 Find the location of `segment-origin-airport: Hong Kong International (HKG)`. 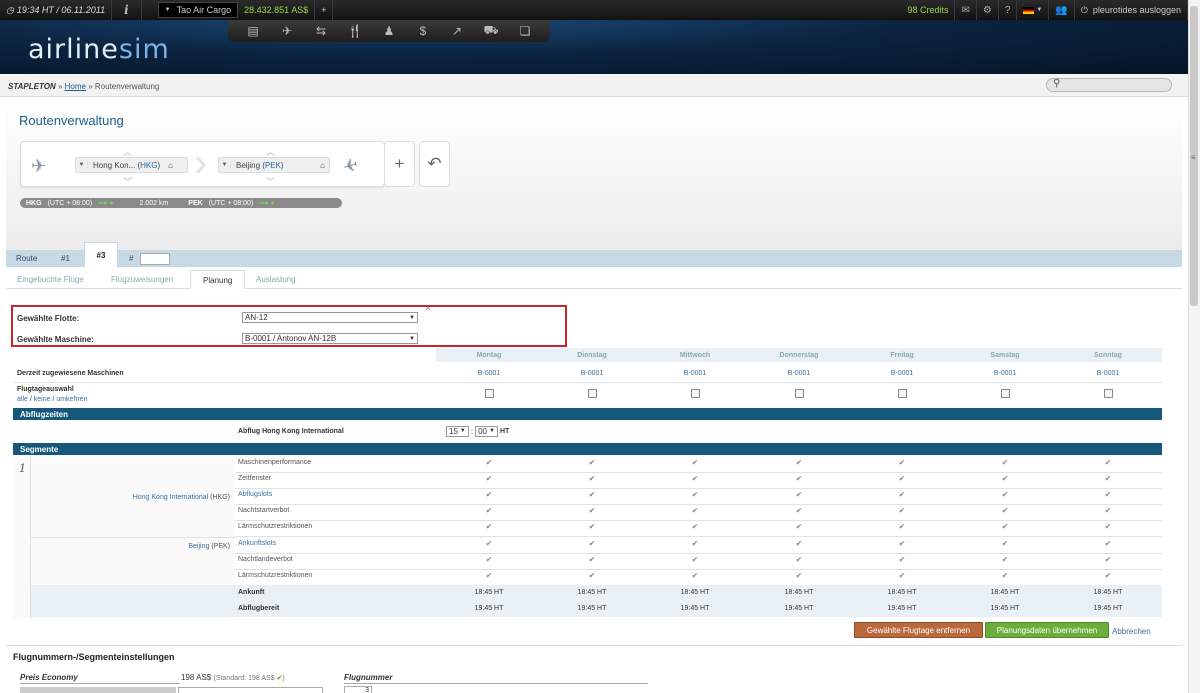

segment-origin-airport: Hong Kong International (HKG) is located at coordinates (135, 497).